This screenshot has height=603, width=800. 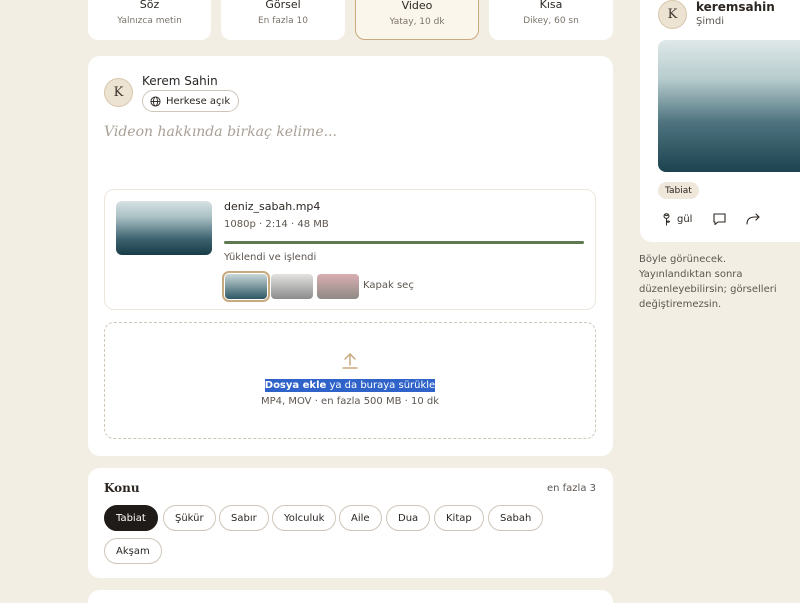 I want to click on preview-like-button: gül, so click(x=676, y=219).